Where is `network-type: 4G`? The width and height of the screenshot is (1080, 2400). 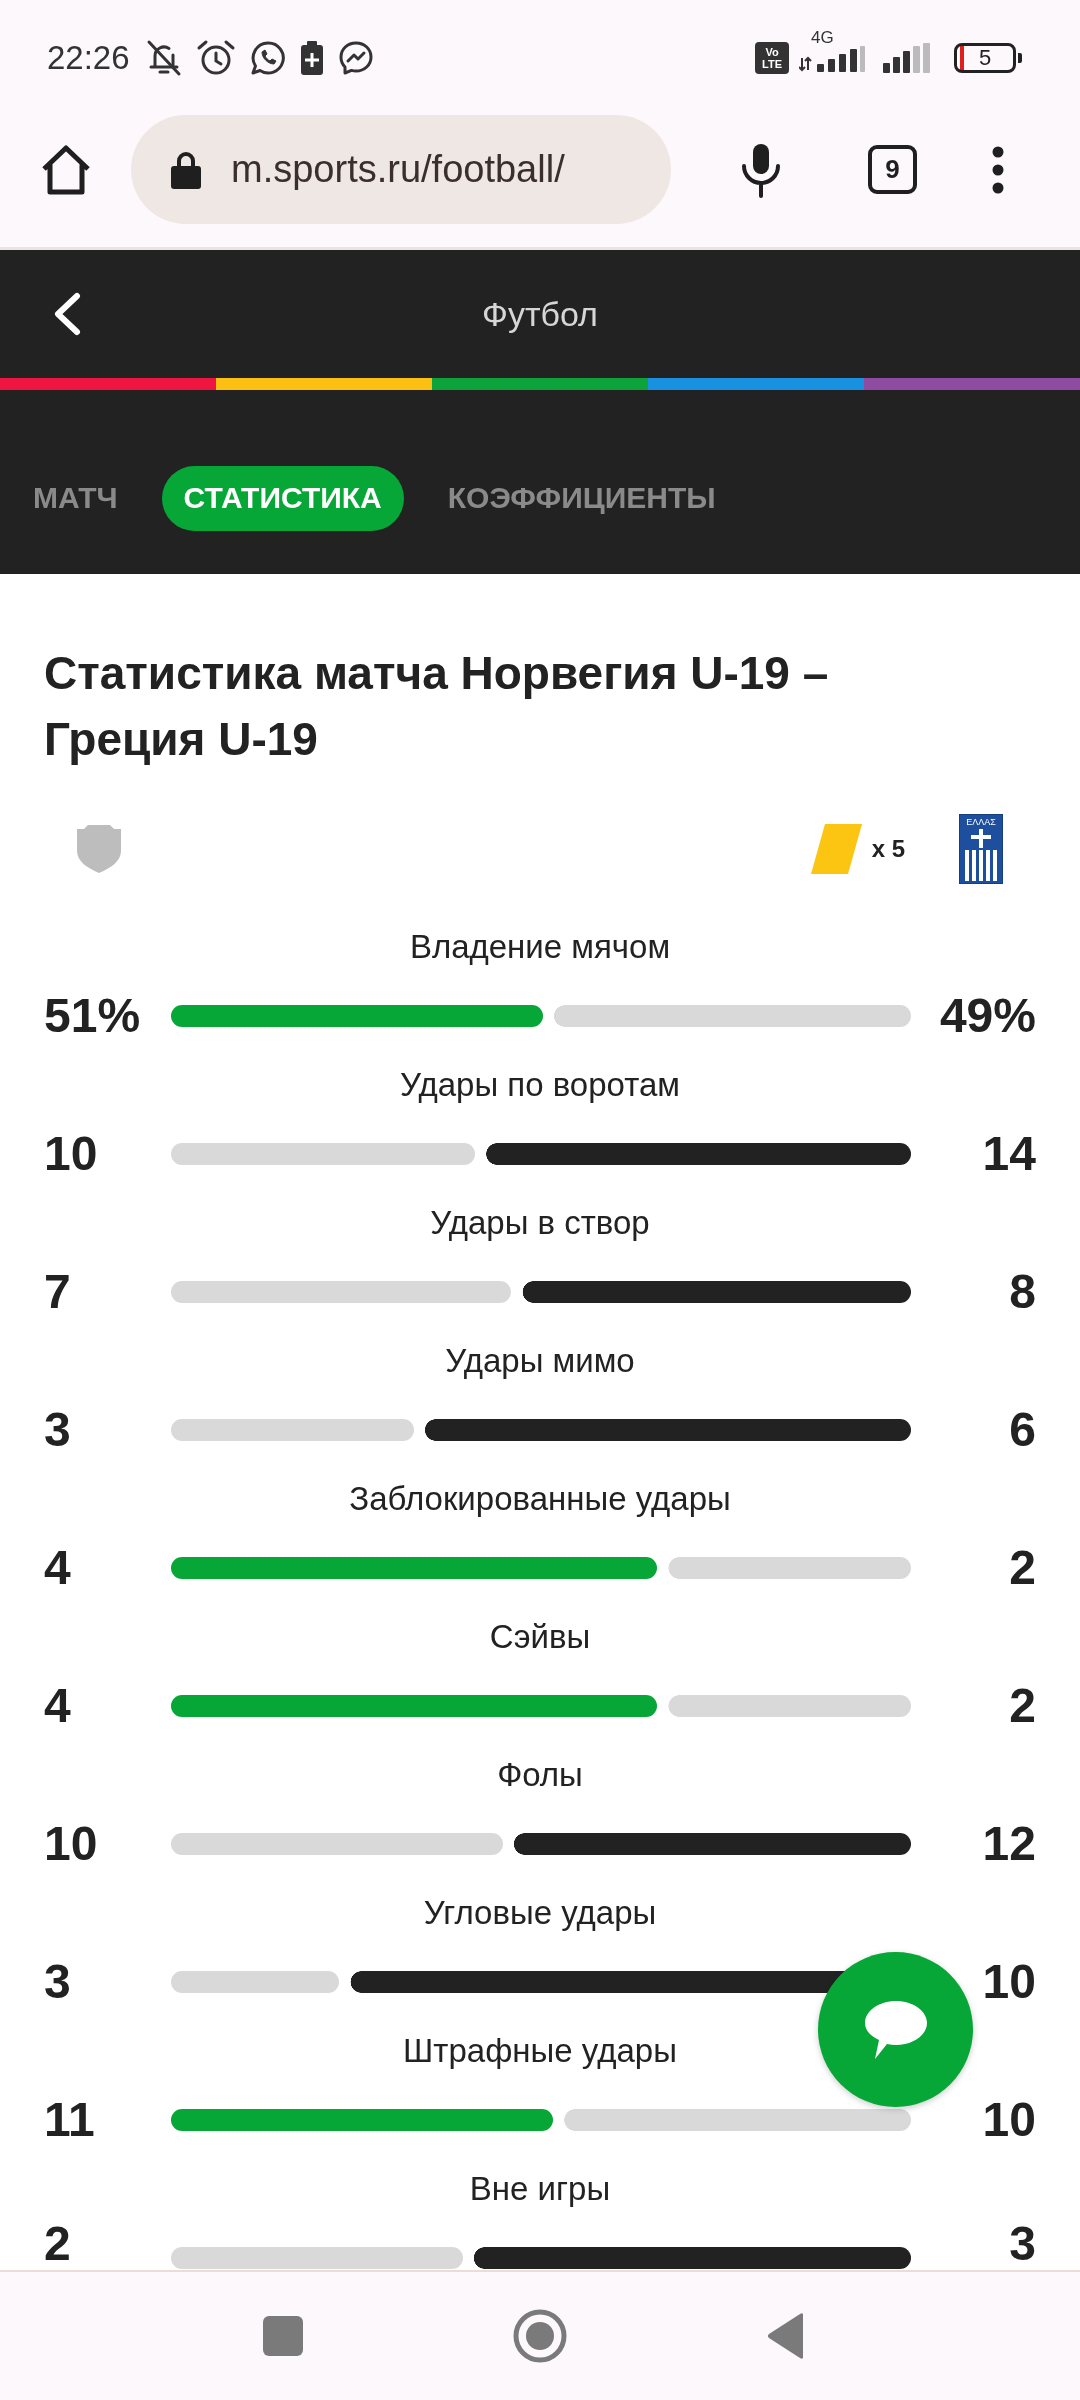 network-type: 4G is located at coordinates (822, 37).